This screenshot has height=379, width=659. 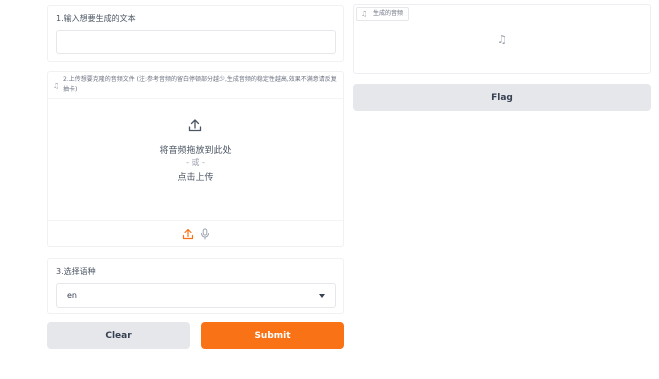 What do you see at coordinates (195, 233) in the screenshot?
I see `audio-source-toolbar` at bounding box center [195, 233].